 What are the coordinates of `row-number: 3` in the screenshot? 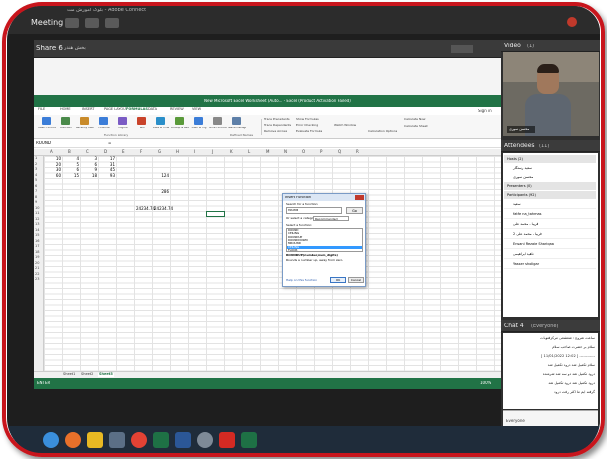 It's located at (36, 169).